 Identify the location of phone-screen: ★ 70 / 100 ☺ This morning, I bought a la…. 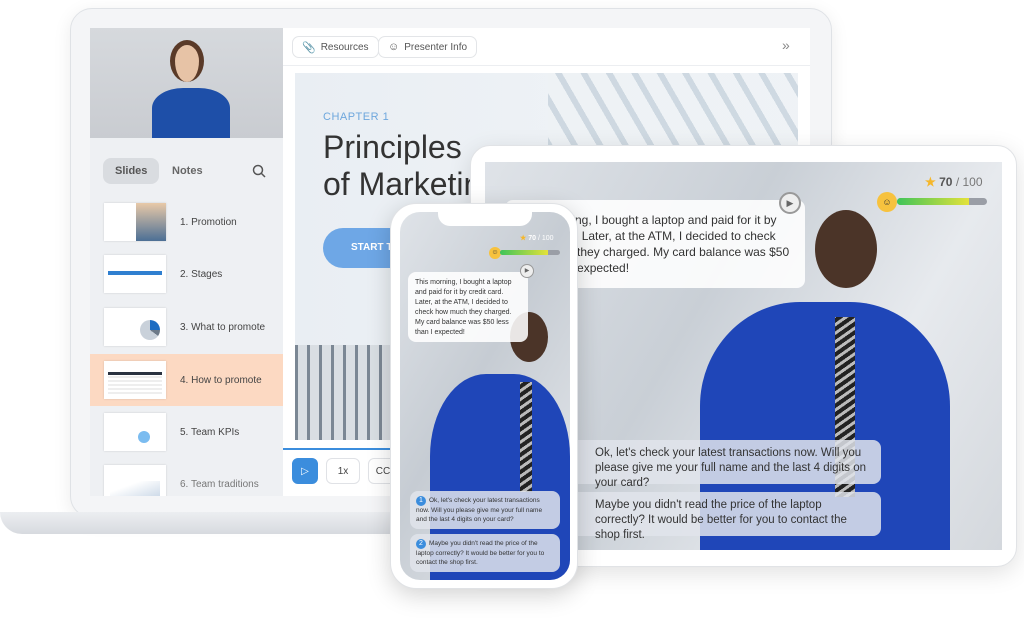
(485, 396).